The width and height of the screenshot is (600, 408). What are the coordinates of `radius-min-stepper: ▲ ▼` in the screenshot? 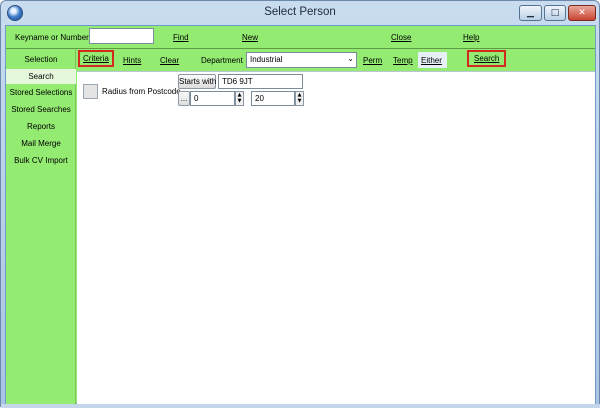 It's located at (239, 98).